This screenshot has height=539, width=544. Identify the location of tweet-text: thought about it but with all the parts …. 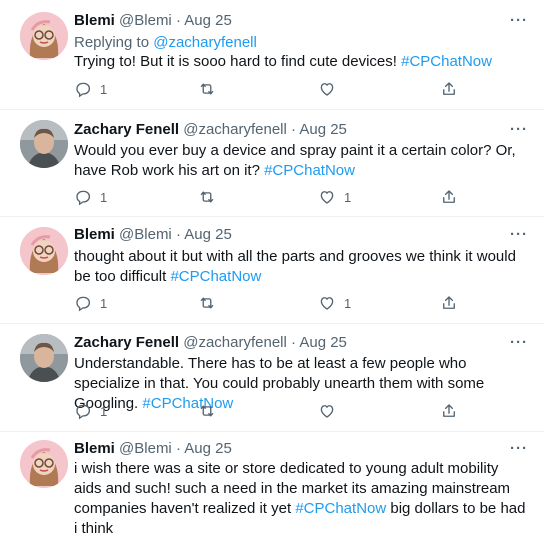
(301, 267).